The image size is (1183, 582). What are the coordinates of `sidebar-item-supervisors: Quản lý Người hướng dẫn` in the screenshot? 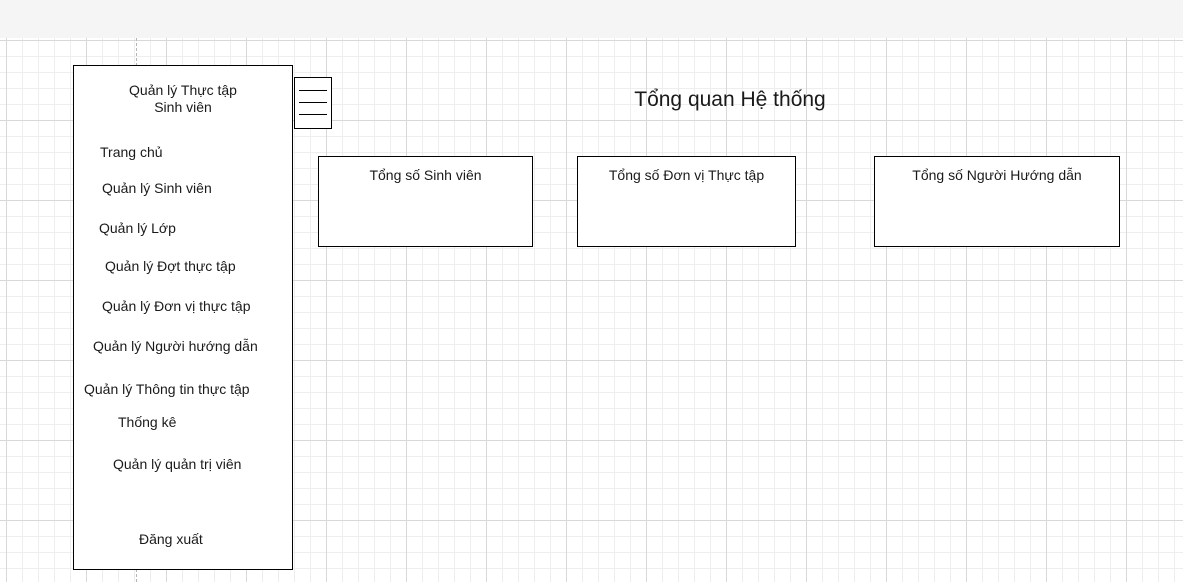 It's located at (175, 346).